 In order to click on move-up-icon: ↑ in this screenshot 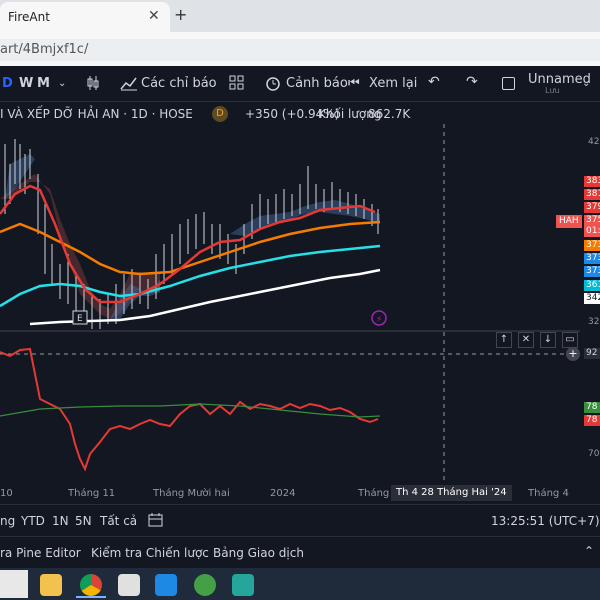, I will do `click(504, 340)`.